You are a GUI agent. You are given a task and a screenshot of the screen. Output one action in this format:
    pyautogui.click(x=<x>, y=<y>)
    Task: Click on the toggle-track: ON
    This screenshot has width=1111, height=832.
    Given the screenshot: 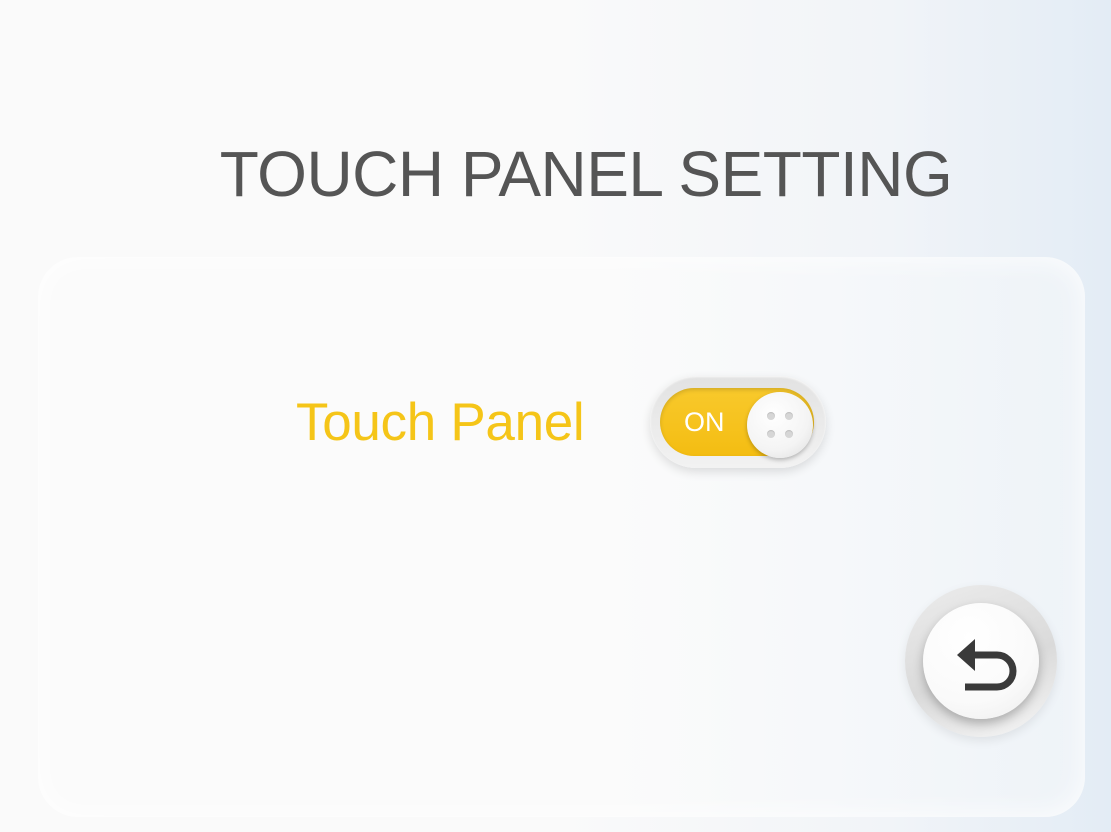 What is the action you would take?
    pyautogui.click(x=737, y=423)
    